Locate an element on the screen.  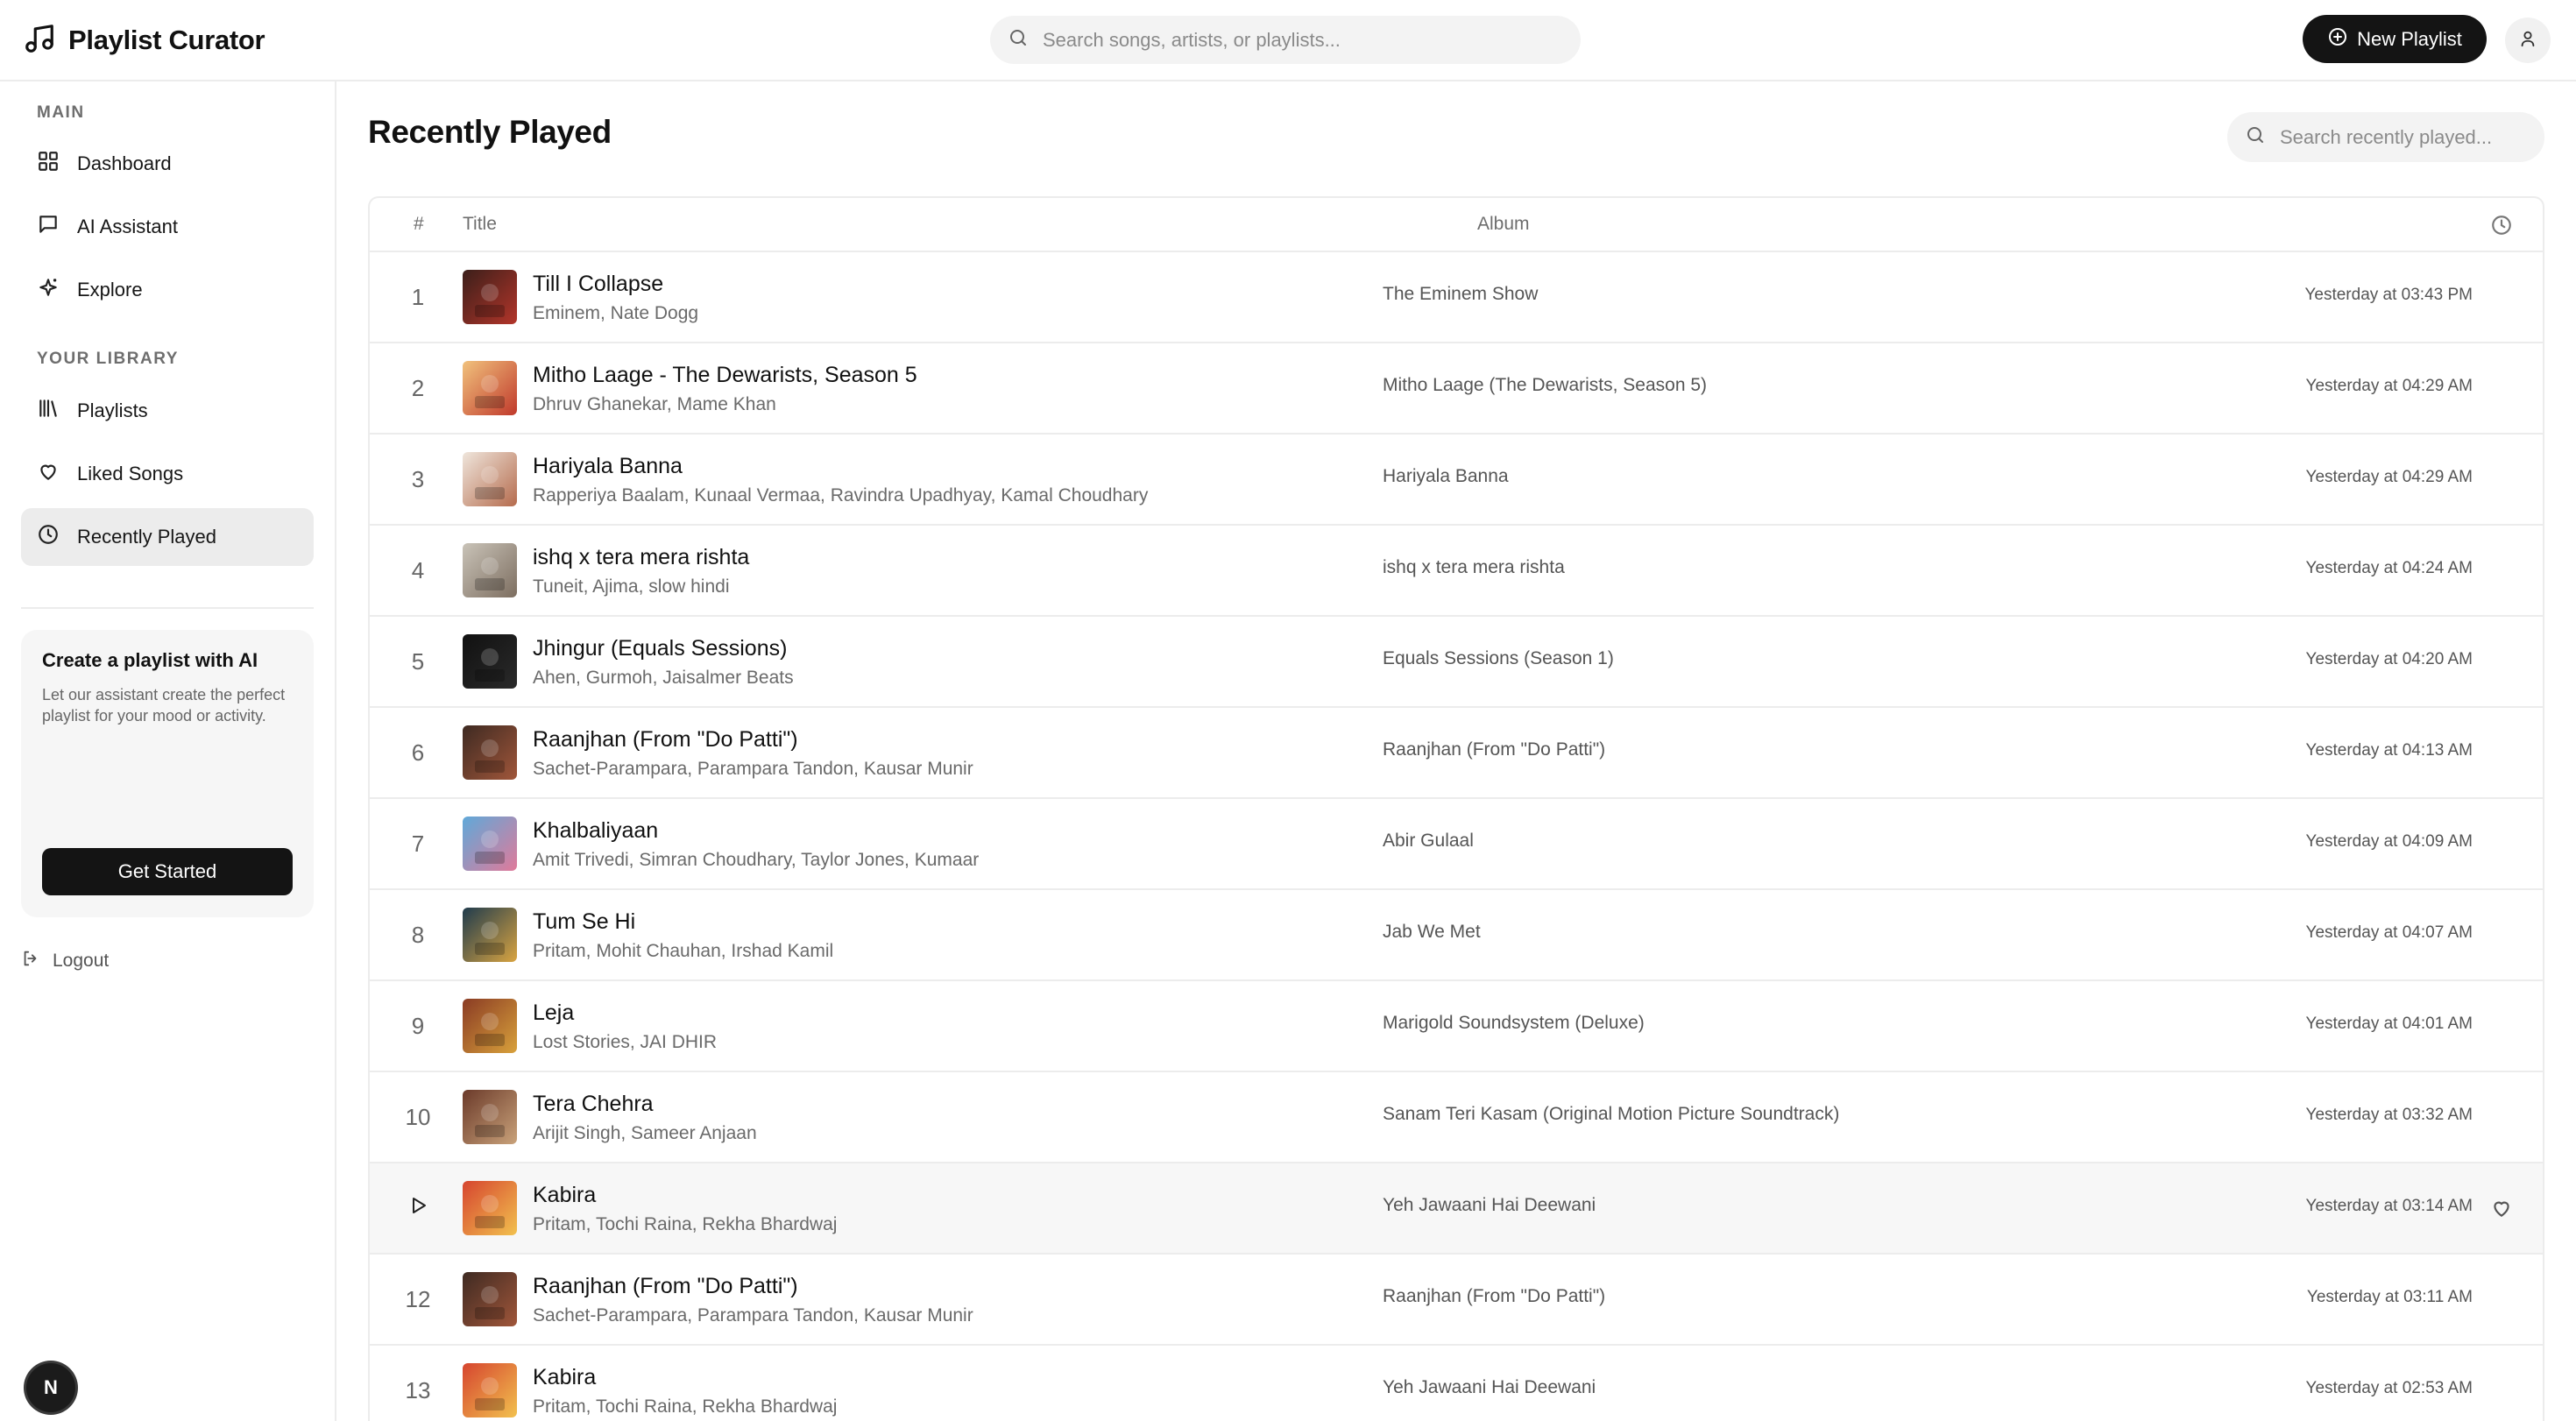
played-at: Yesterday at 03:43 PM is located at coordinates (2388, 295).